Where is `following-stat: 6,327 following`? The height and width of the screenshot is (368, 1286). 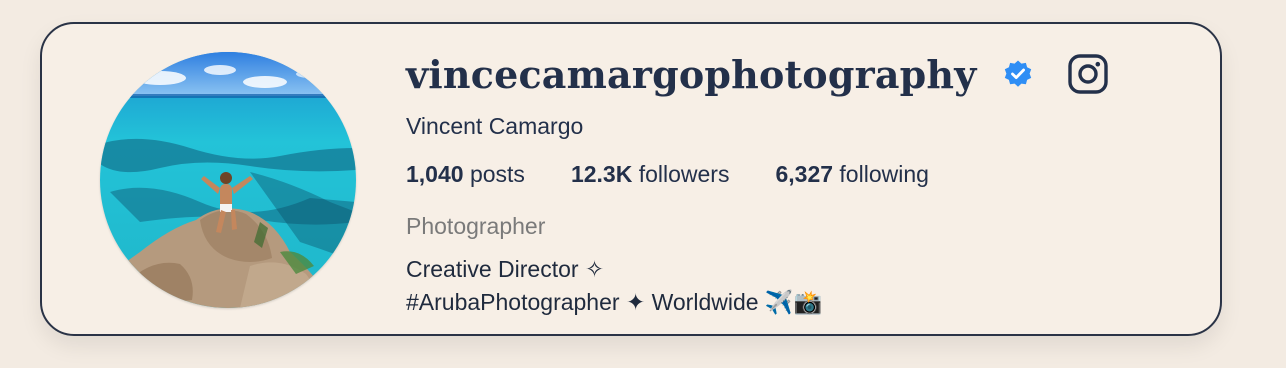 following-stat: 6,327 following is located at coordinates (851, 174).